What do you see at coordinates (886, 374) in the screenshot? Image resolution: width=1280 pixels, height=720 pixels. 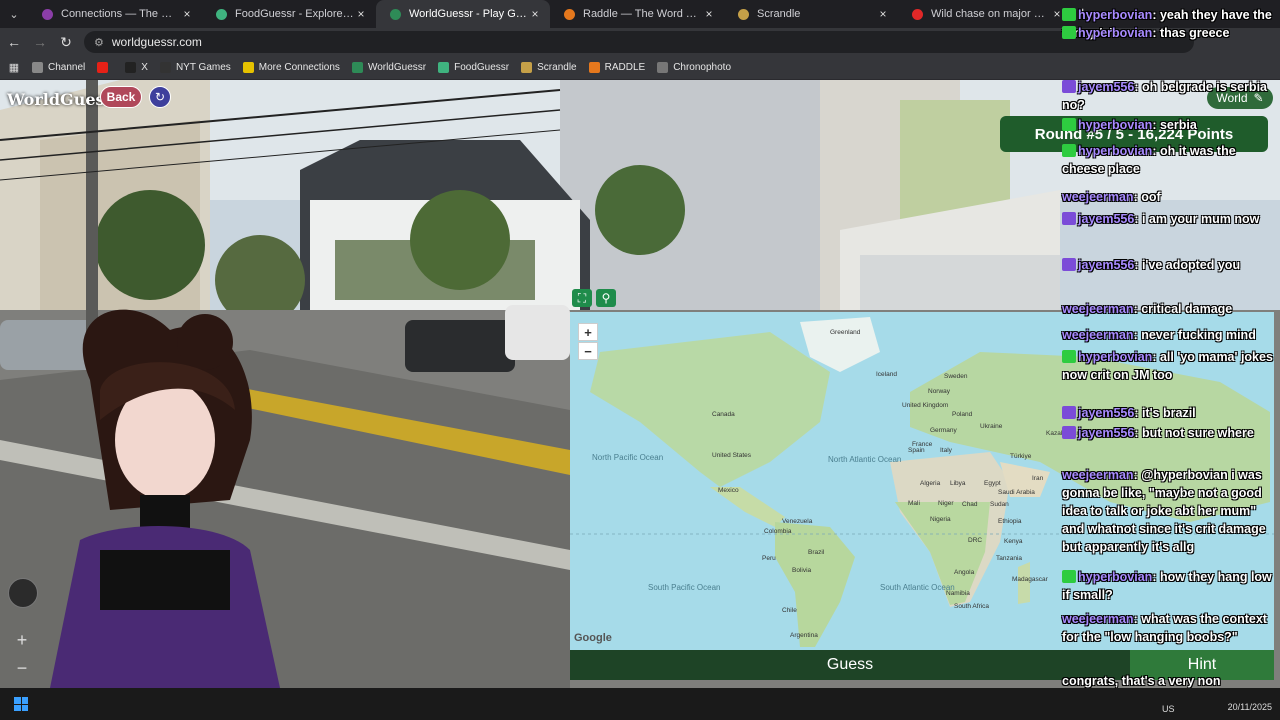 I see `map-label-iceland: Iceland` at bounding box center [886, 374].